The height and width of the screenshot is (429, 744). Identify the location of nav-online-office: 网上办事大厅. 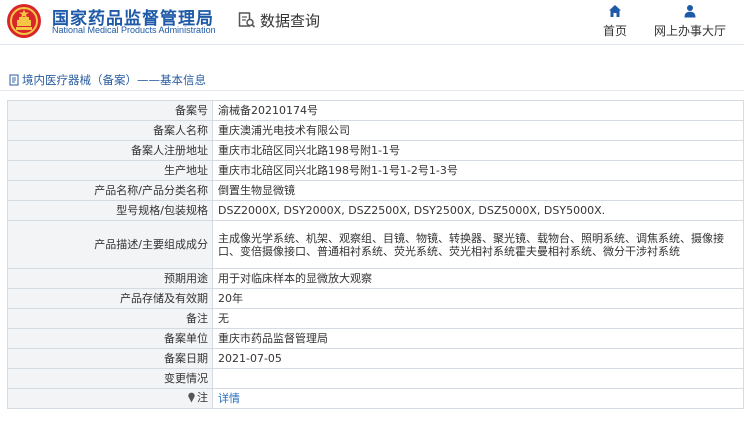
(690, 21).